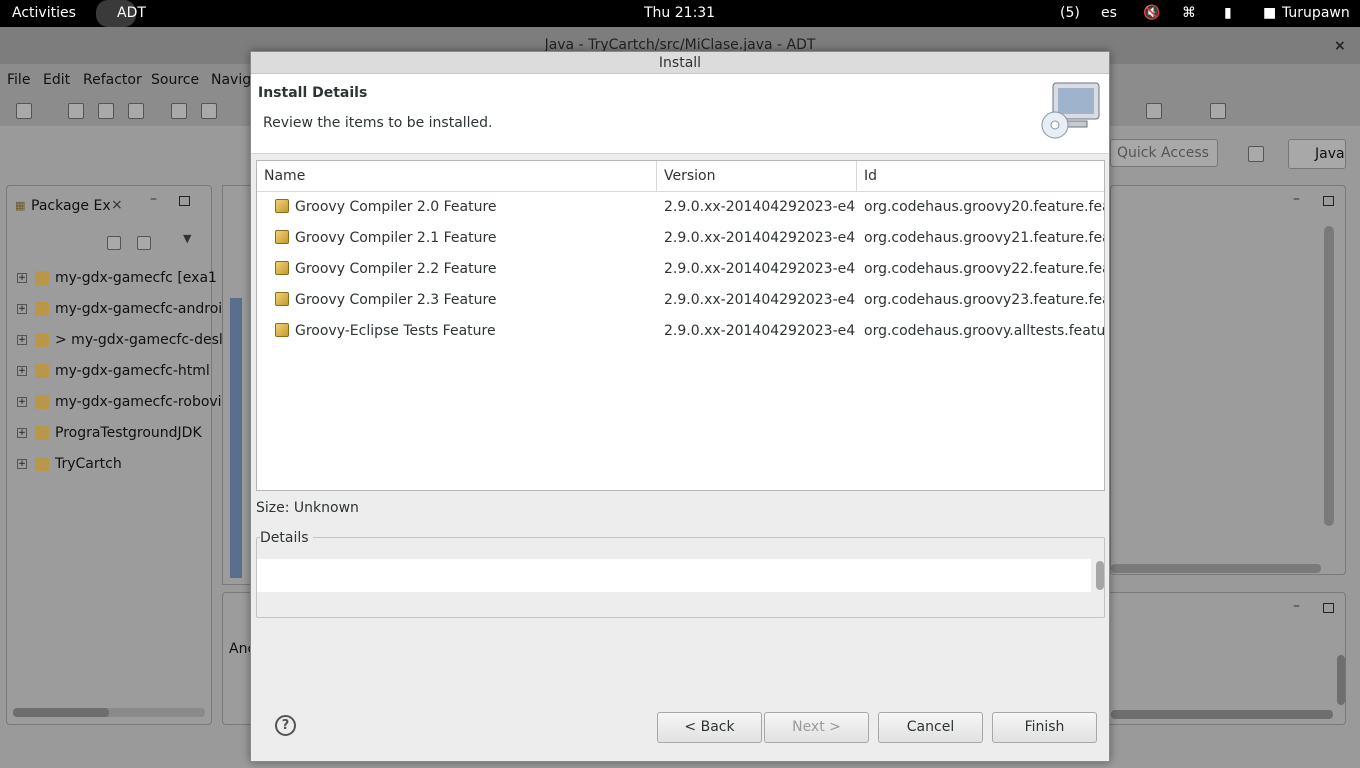  What do you see at coordinates (44, 13) in the screenshot?
I see `activities-button: Activities` at bounding box center [44, 13].